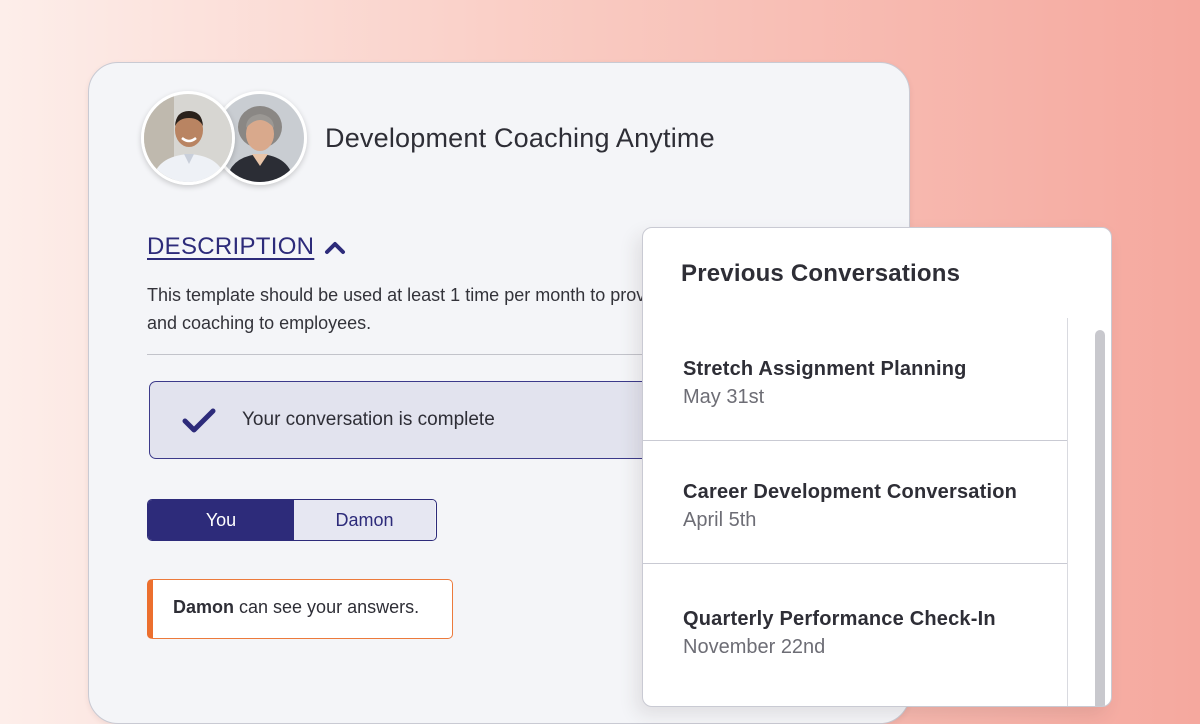  What do you see at coordinates (821, 273) in the screenshot?
I see `previous-conversations-title: Previous Conversations` at bounding box center [821, 273].